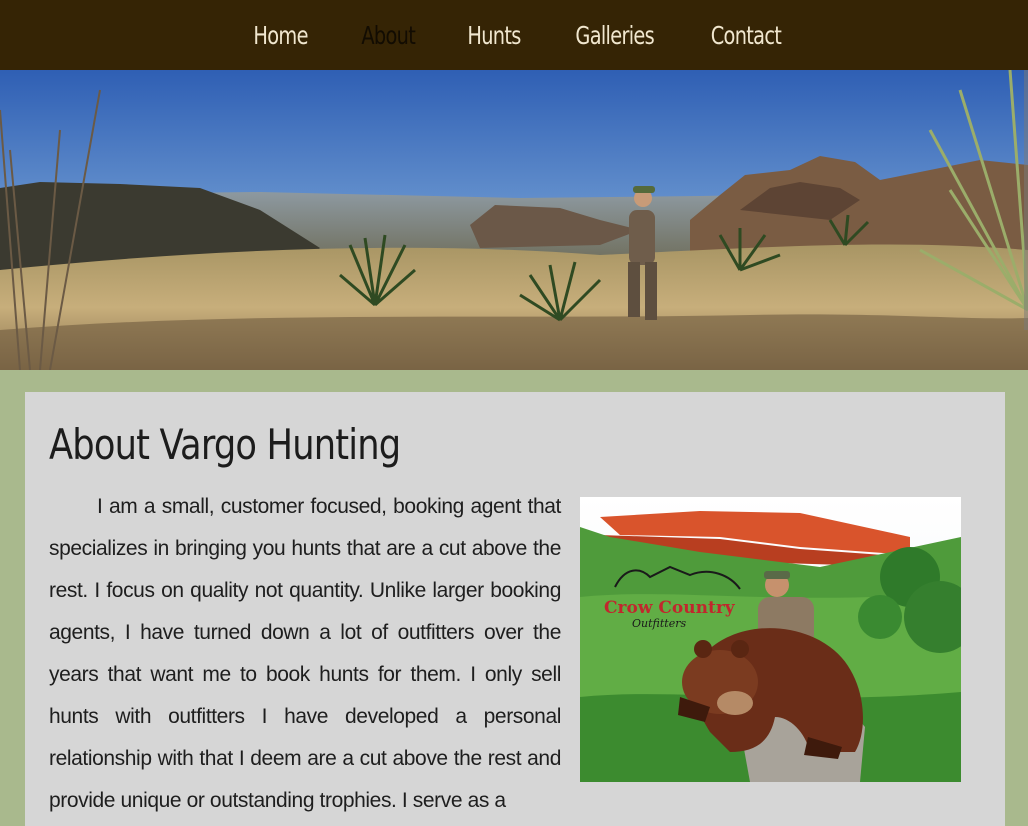  What do you see at coordinates (495, 35) in the screenshot?
I see `nav-hunts-link: Hunts` at bounding box center [495, 35].